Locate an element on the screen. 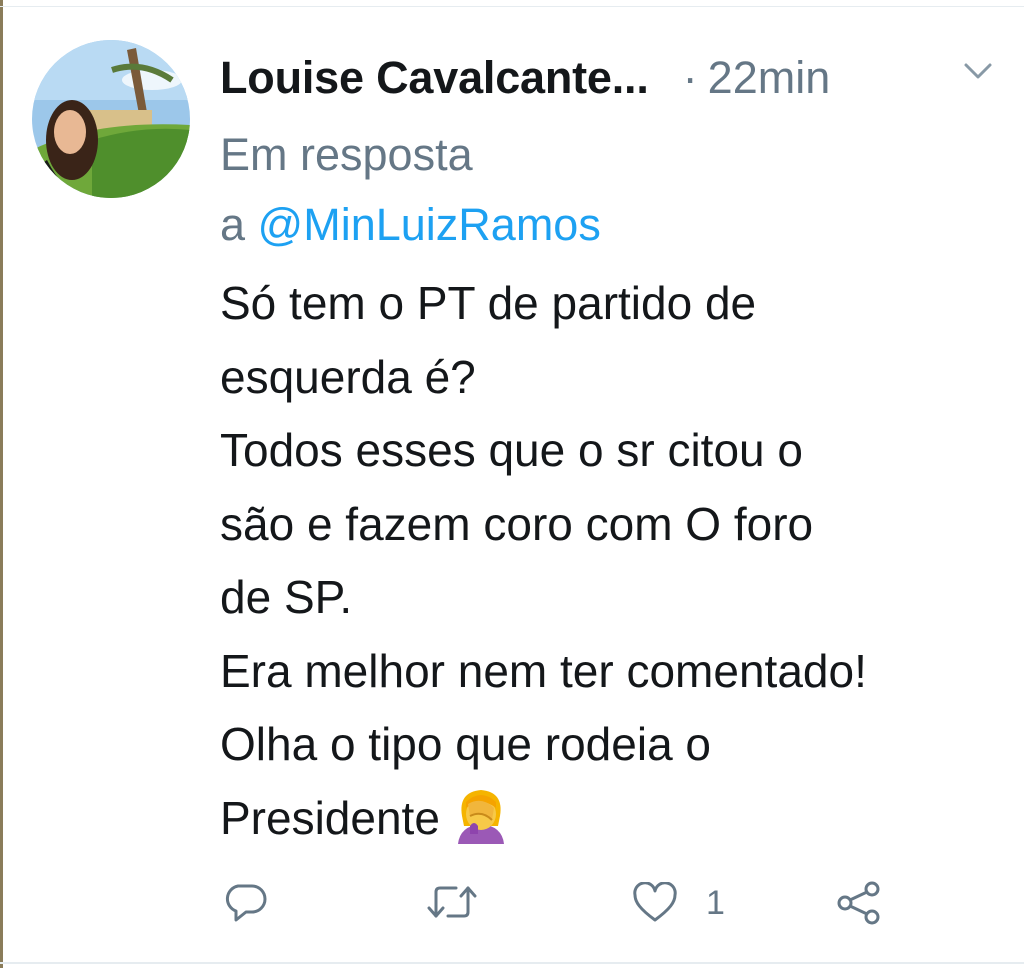 This screenshot has height=968, width=1024. reply-icon is located at coordinates (246, 903).